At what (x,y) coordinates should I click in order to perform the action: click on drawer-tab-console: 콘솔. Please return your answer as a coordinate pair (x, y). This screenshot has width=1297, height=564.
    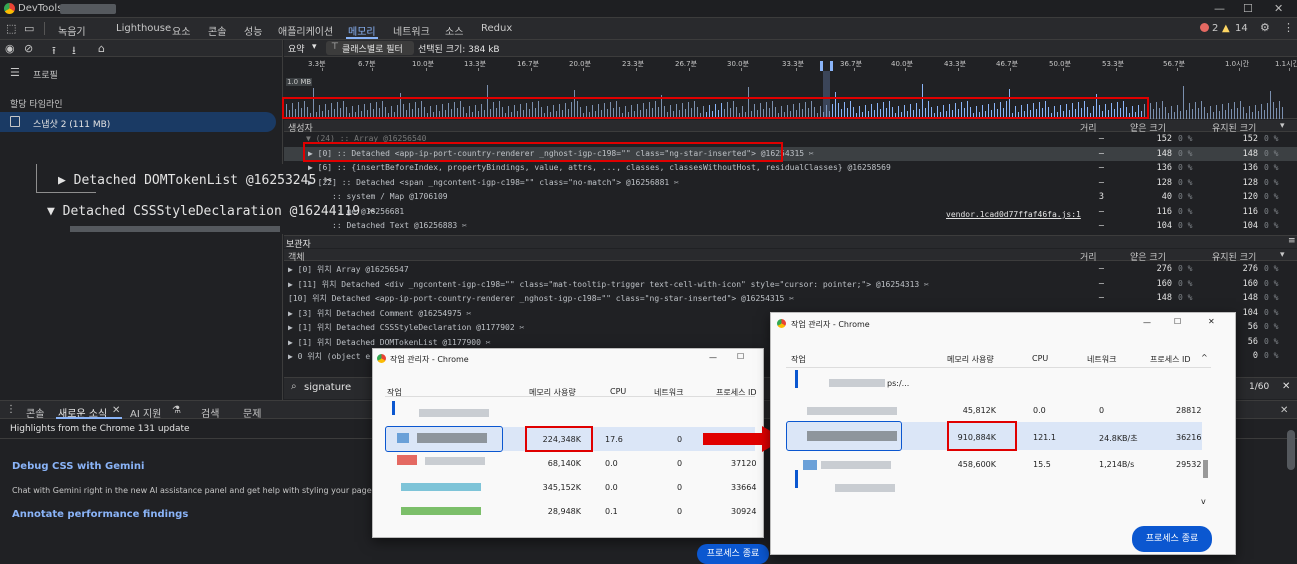
    Looking at the image, I should click on (35, 412).